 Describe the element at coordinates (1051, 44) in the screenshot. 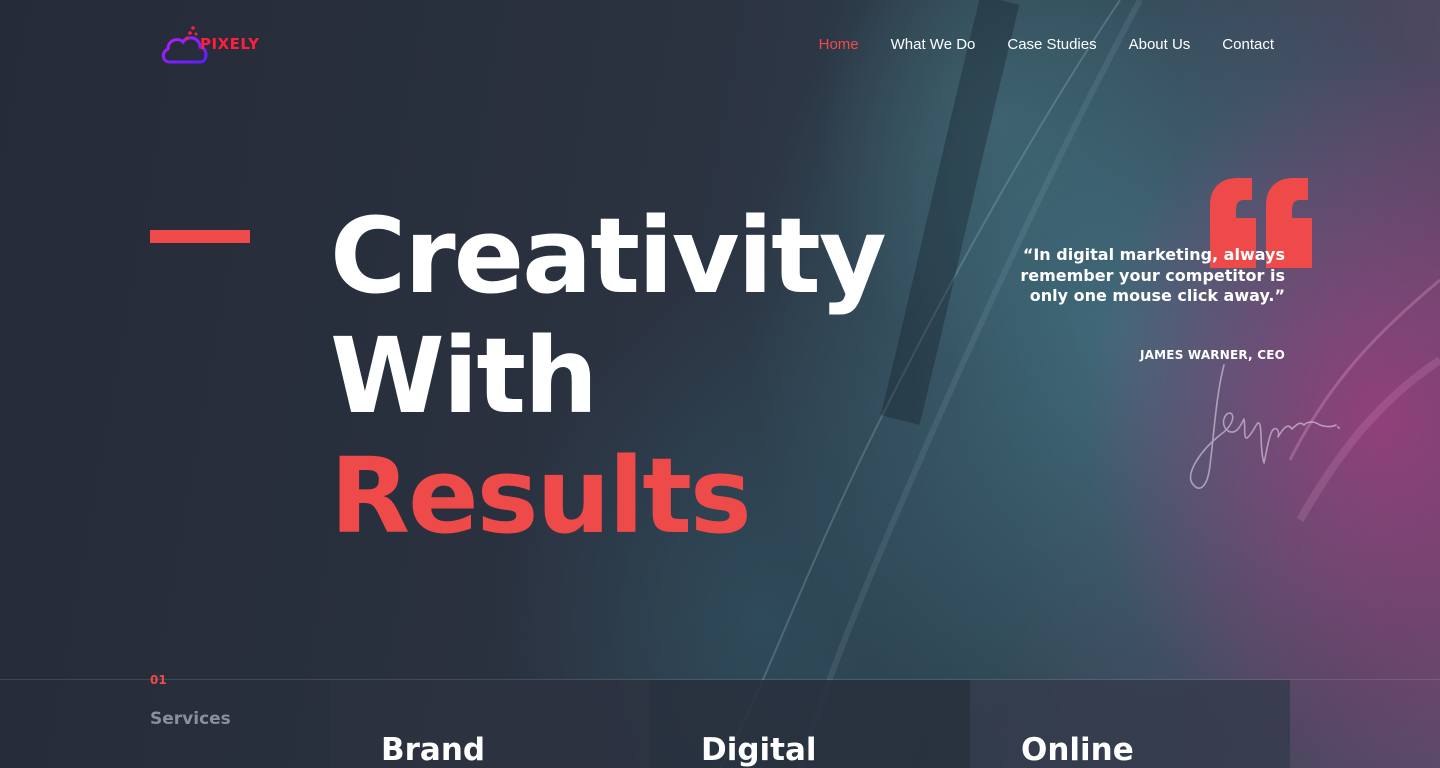

I see `nav-item-case-studies: Case Studies` at that location.